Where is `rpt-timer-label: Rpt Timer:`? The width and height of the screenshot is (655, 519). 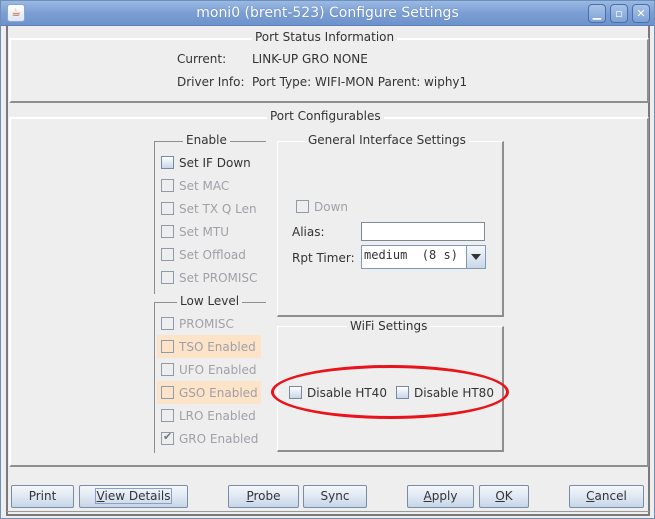 rpt-timer-label: Rpt Timer: is located at coordinates (323, 258).